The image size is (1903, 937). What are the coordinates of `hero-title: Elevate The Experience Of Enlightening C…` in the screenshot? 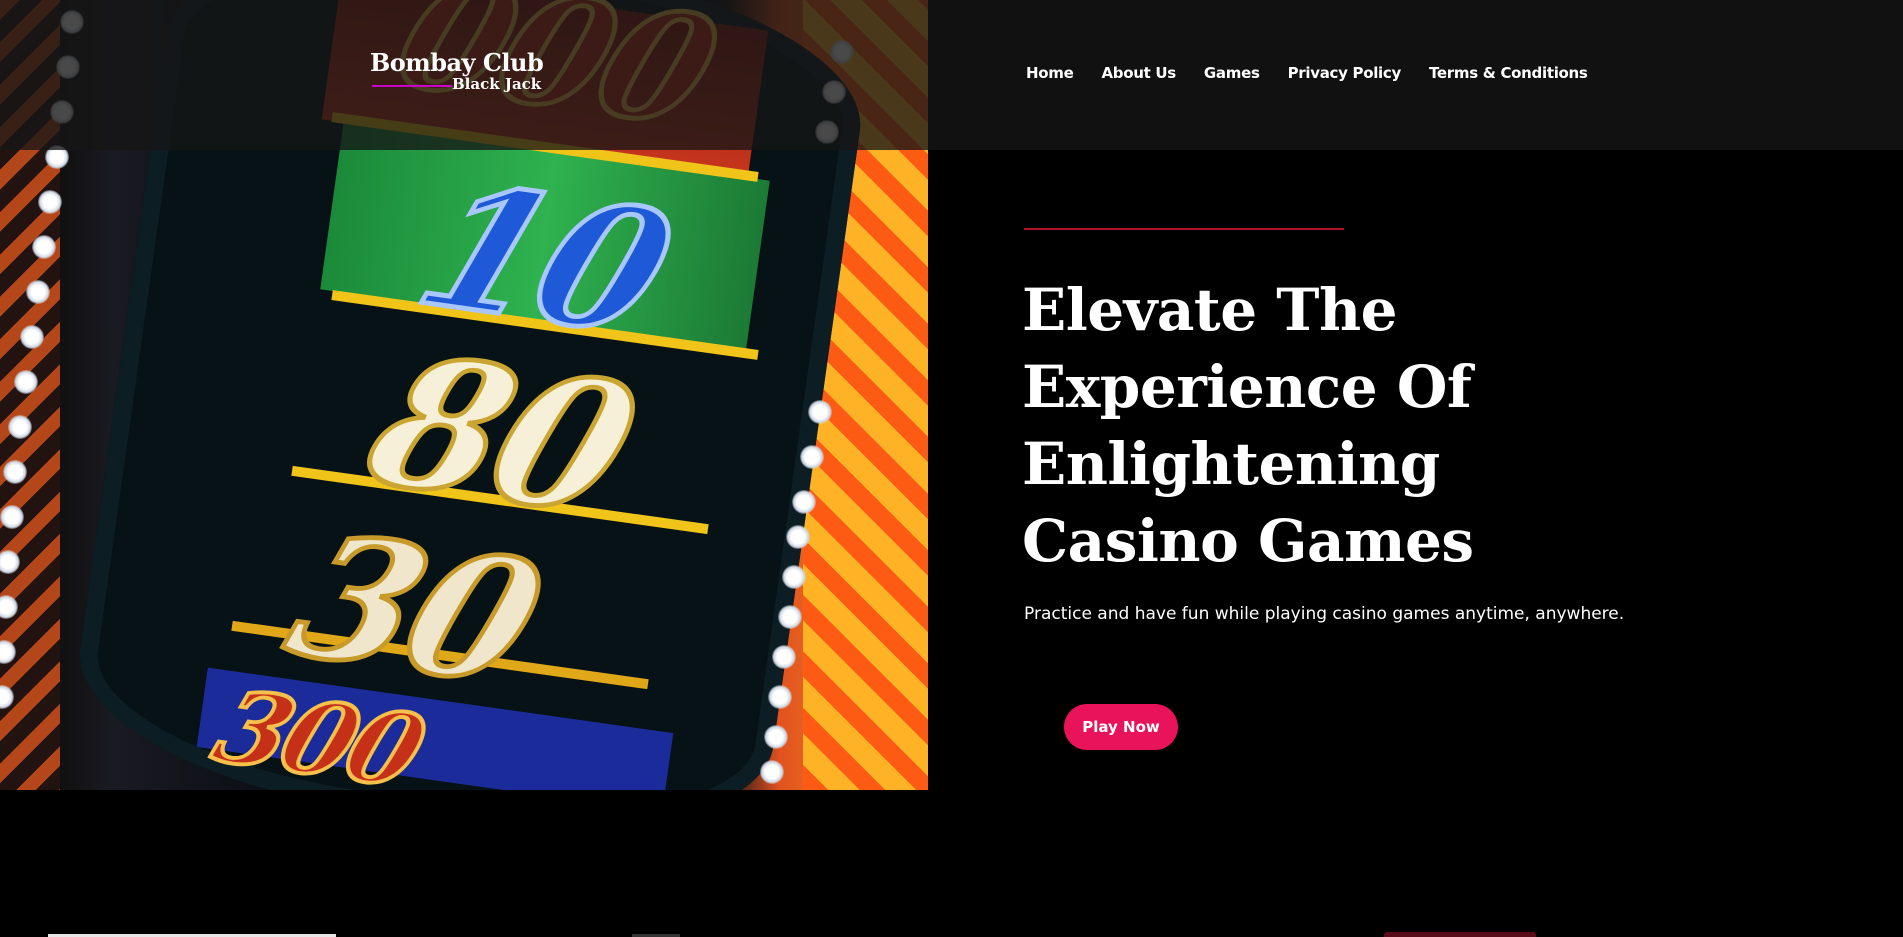 It's located at (1332, 426).